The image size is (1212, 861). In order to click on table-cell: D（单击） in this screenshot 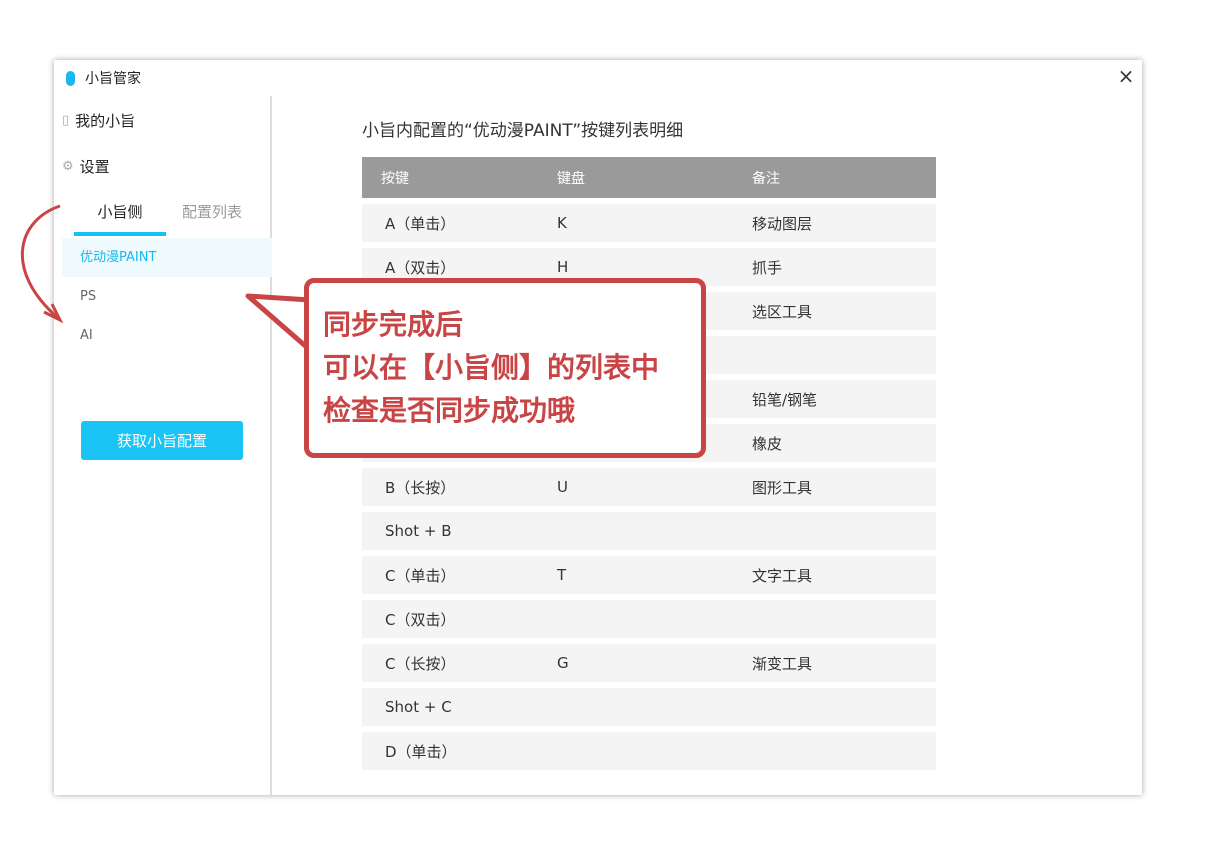, I will do `click(421, 751)`.